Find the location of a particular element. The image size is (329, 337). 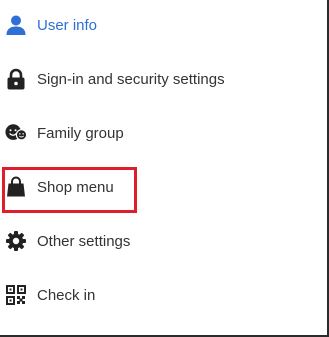

menu-item-check-in: Check in is located at coordinates (160, 295).